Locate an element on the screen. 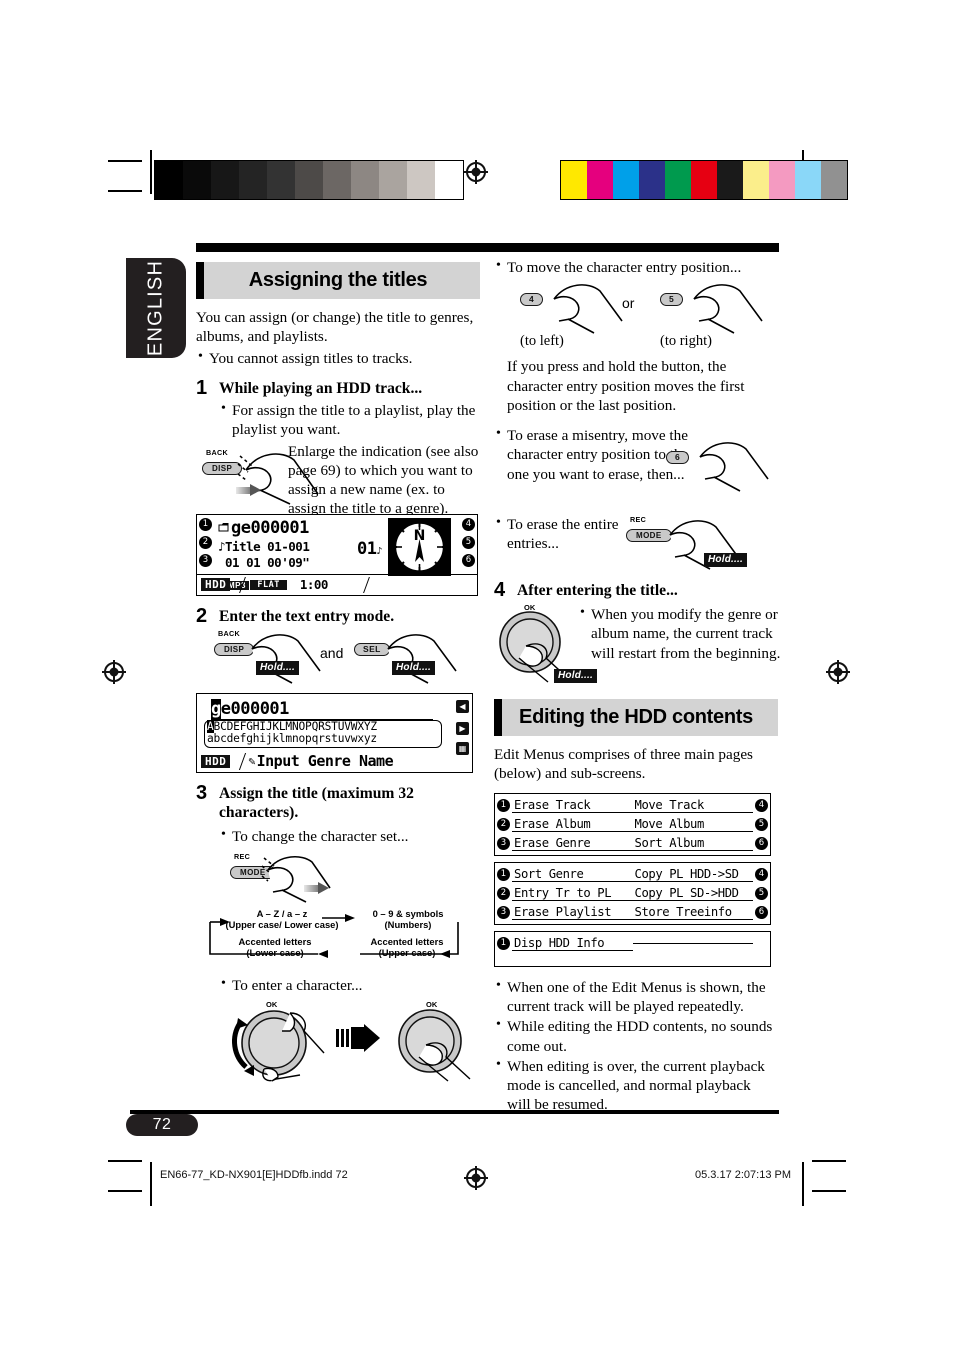  menu-item-erase-track: Erase Track is located at coordinates (572, 805).